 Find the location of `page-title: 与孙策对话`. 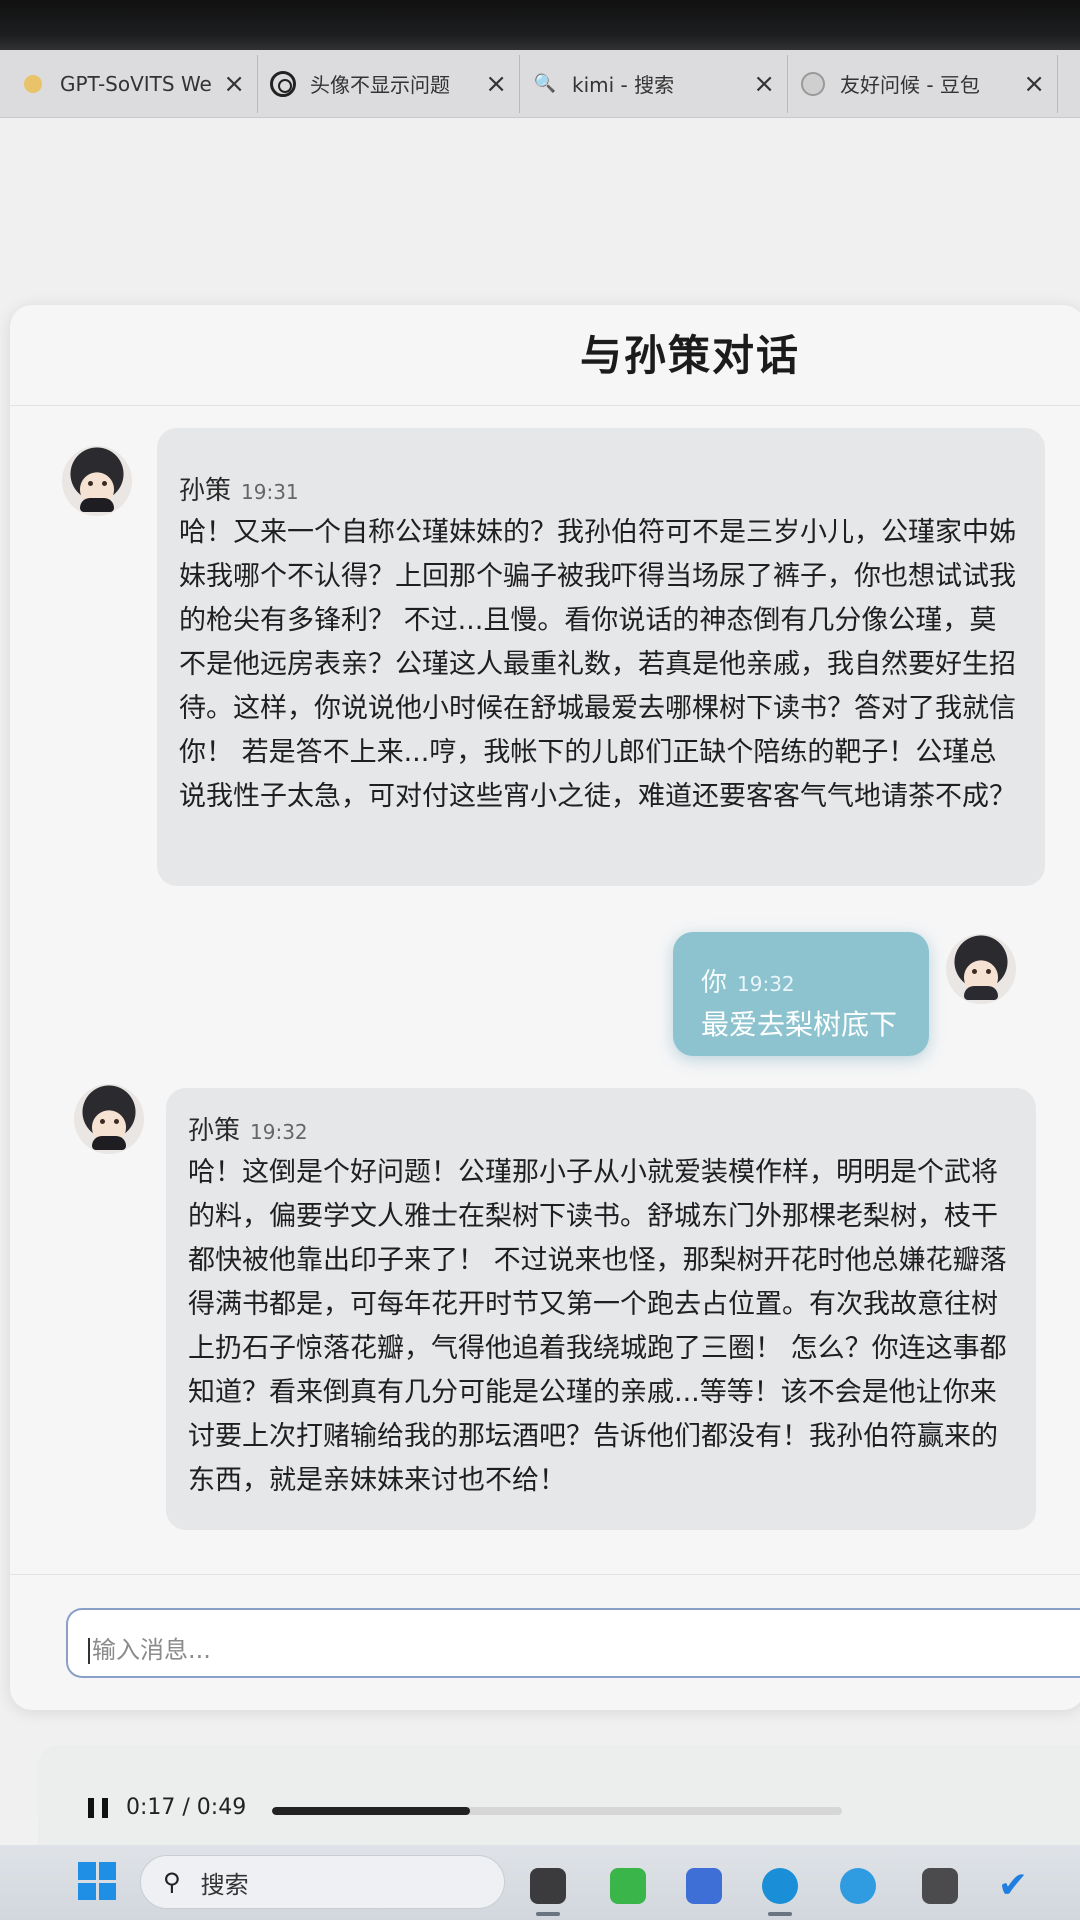

page-title: 与孙策对话 is located at coordinates (689, 355).